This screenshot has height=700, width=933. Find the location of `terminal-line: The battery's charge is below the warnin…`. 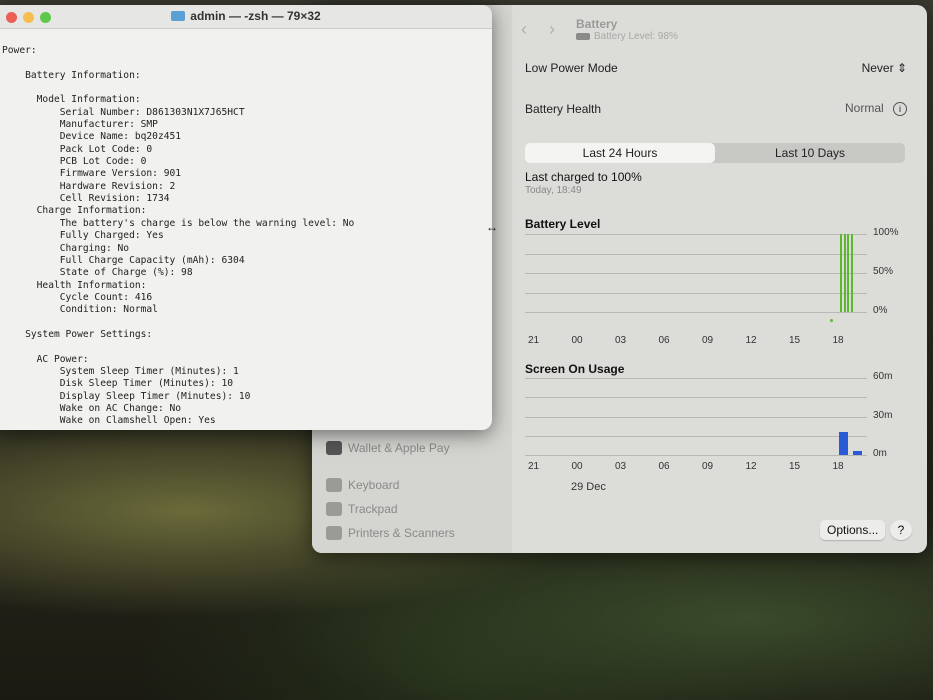

terminal-line: The battery's charge is below the warnin… is located at coordinates (178, 223).